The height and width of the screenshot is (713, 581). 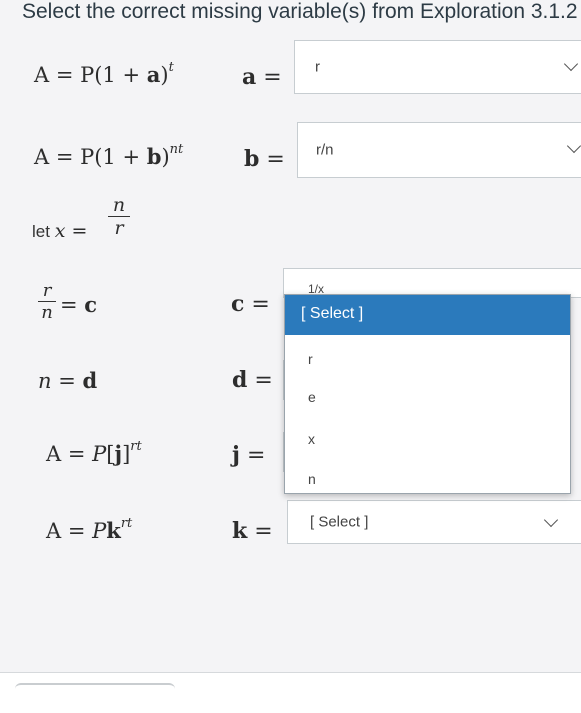 I want to click on dropdown-list: [ Select ] r e x n, so click(x=427, y=394).